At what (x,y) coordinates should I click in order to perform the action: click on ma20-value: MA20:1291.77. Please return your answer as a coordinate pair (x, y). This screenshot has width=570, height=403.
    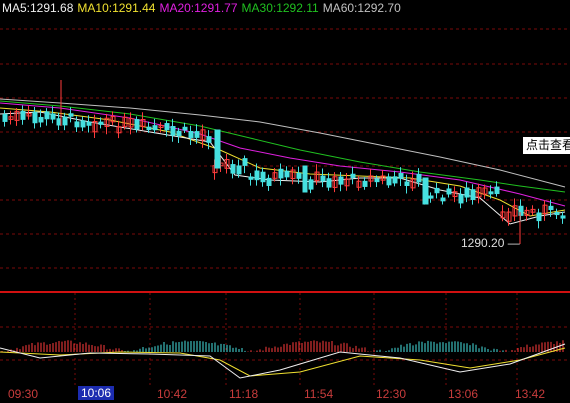
    Looking at the image, I should click on (198, 8).